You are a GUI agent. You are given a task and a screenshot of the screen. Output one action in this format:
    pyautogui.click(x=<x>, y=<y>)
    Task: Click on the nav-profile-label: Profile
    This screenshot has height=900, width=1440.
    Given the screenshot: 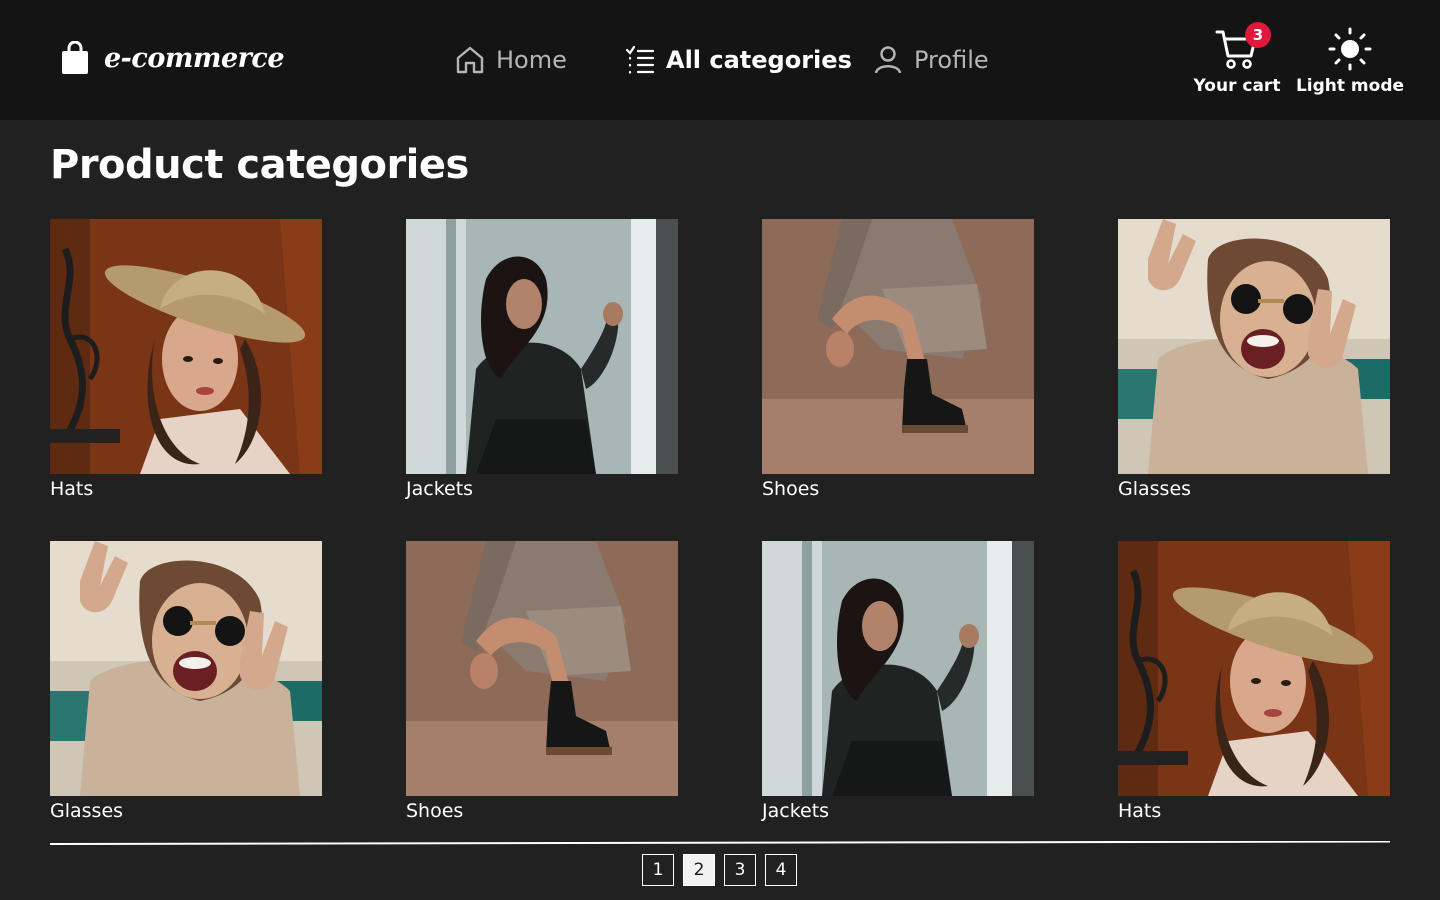 What is the action you would take?
    pyautogui.click(x=951, y=60)
    